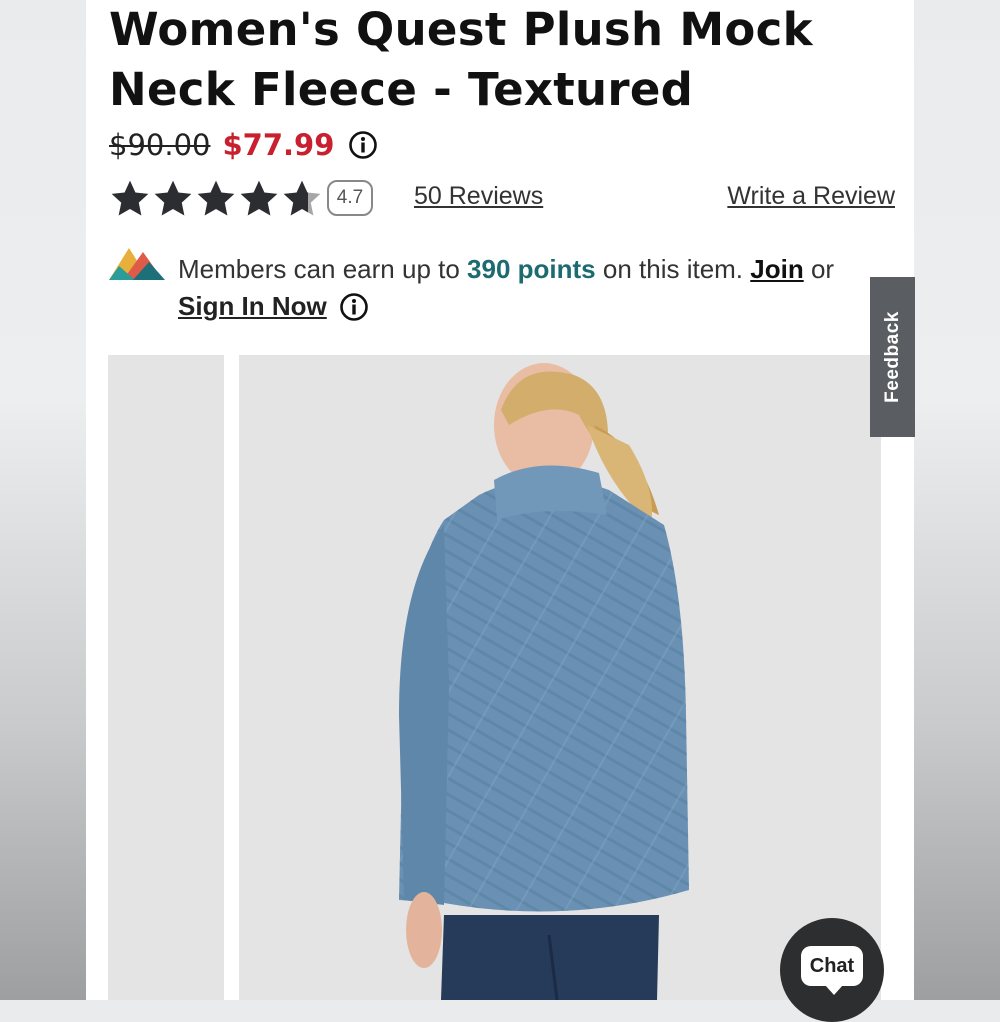 This screenshot has width=1000, height=1022. What do you see at coordinates (252, 306) in the screenshot?
I see `sign-in-link: Sign In Now` at bounding box center [252, 306].